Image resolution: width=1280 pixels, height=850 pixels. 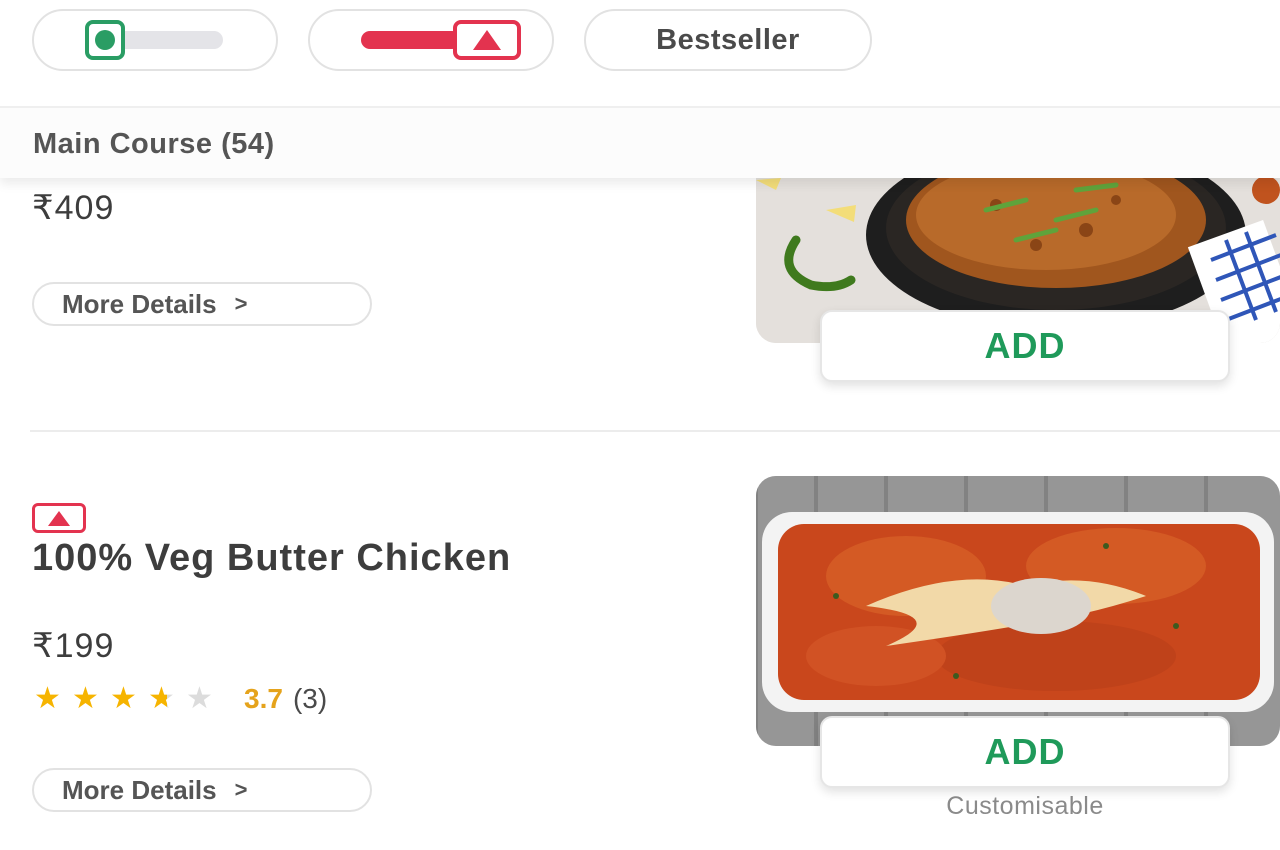 What do you see at coordinates (1025, 806) in the screenshot?
I see `customisable-label: Customisable` at bounding box center [1025, 806].